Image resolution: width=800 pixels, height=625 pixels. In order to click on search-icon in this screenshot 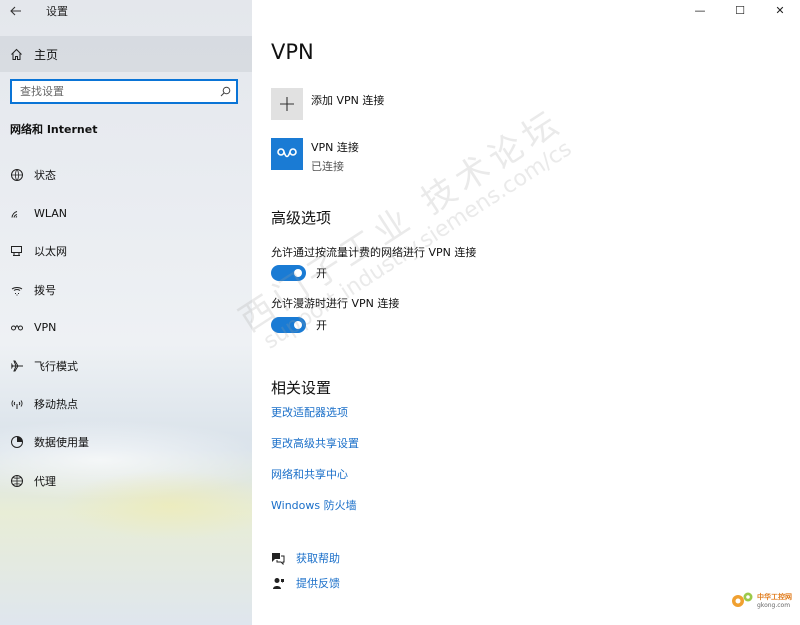, I will do `click(225, 91)`.